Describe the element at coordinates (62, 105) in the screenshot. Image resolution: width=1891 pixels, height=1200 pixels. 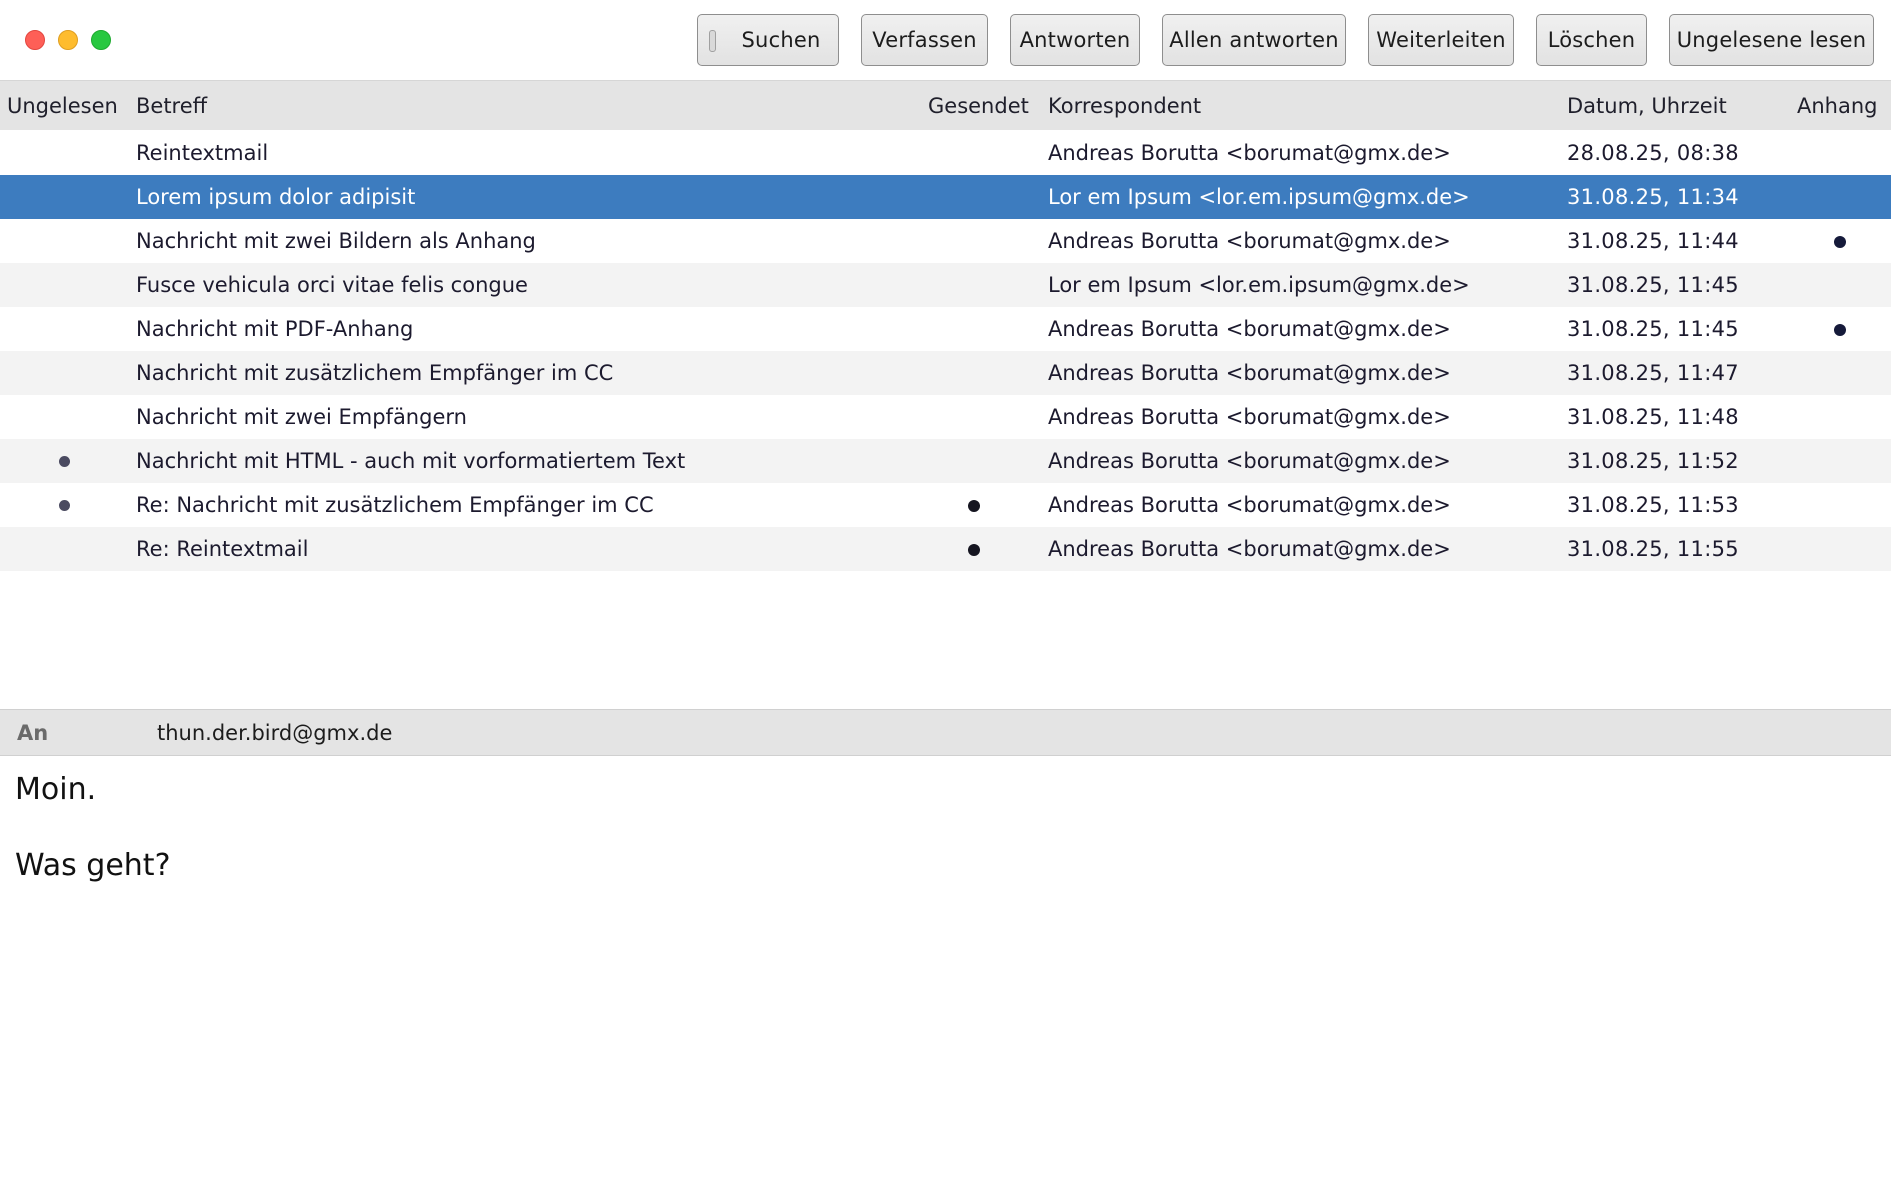
I see `column-header-unread: Ungelesen` at that location.